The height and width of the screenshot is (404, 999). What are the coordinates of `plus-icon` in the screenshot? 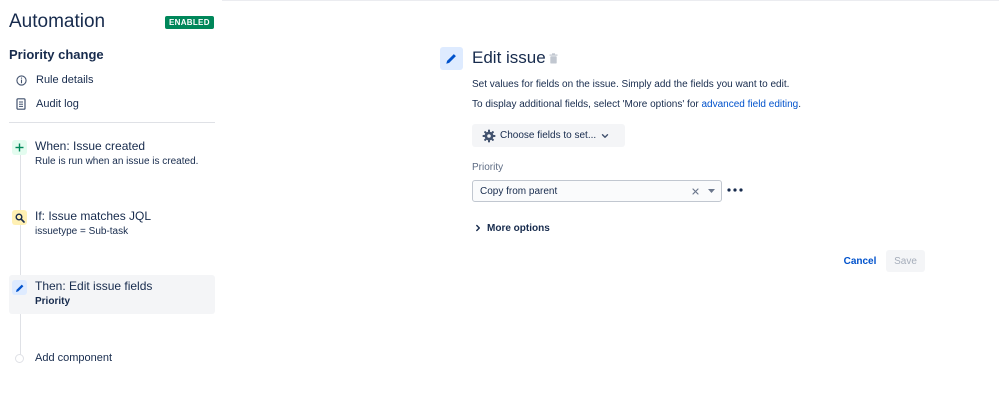 It's located at (19, 147).